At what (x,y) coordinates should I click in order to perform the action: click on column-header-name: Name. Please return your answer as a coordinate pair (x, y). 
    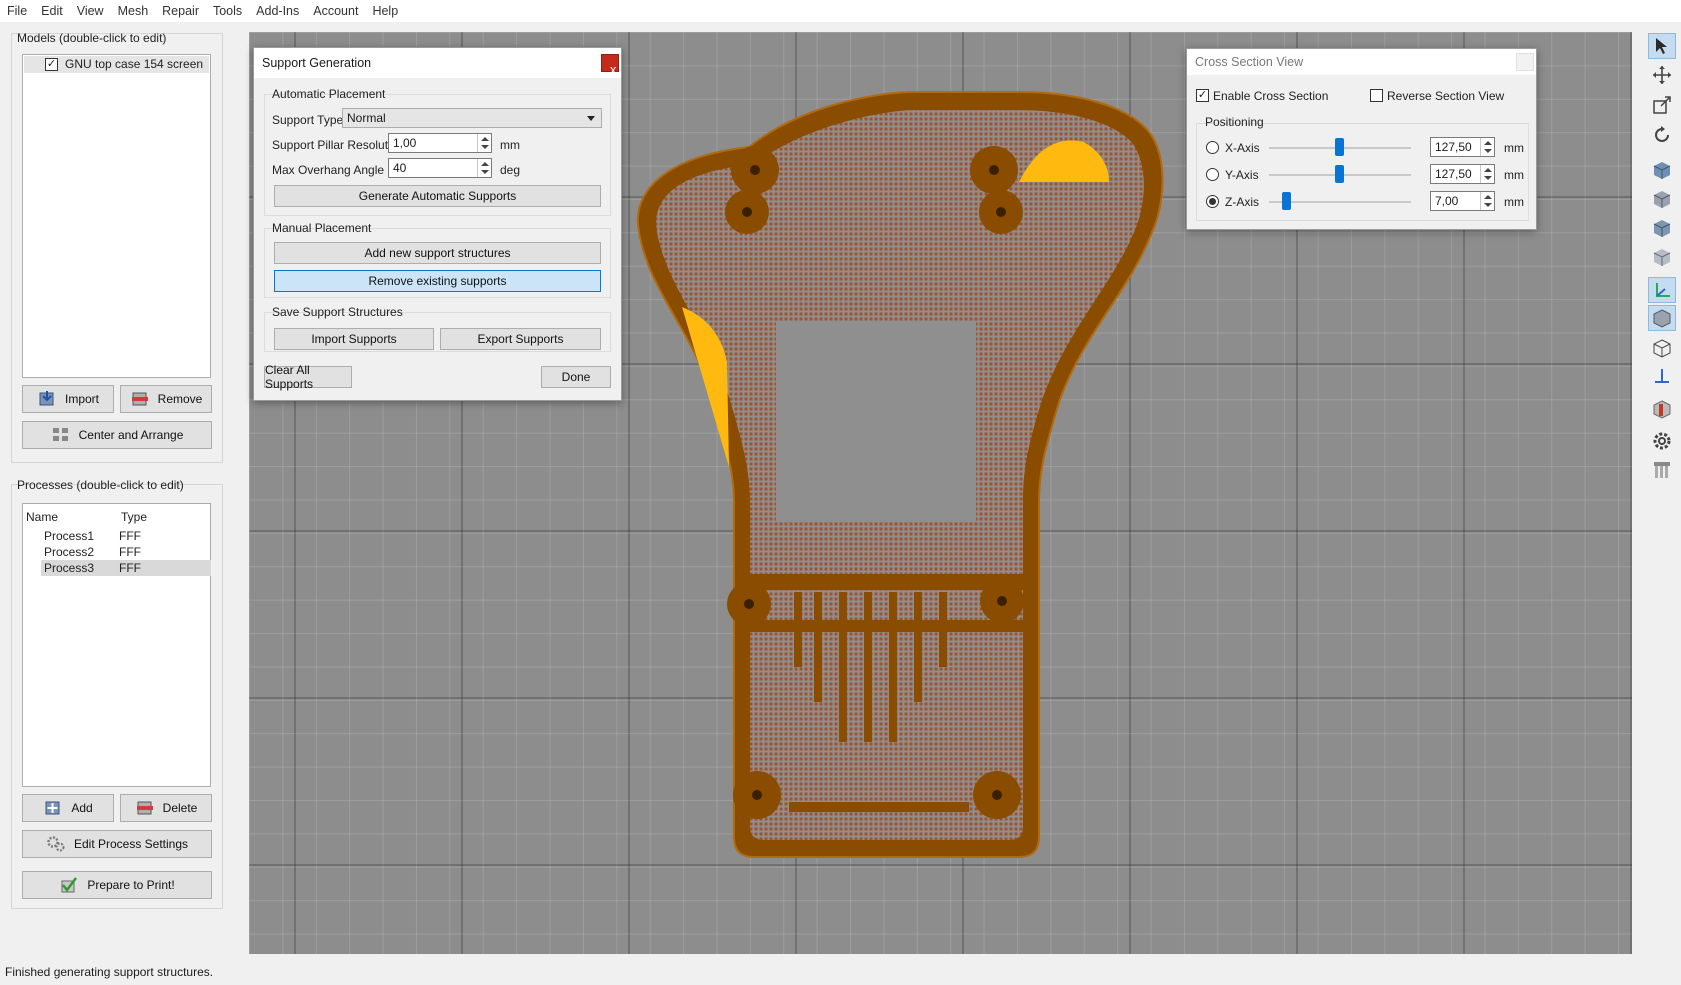
    Looking at the image, I should click on (42, 517).